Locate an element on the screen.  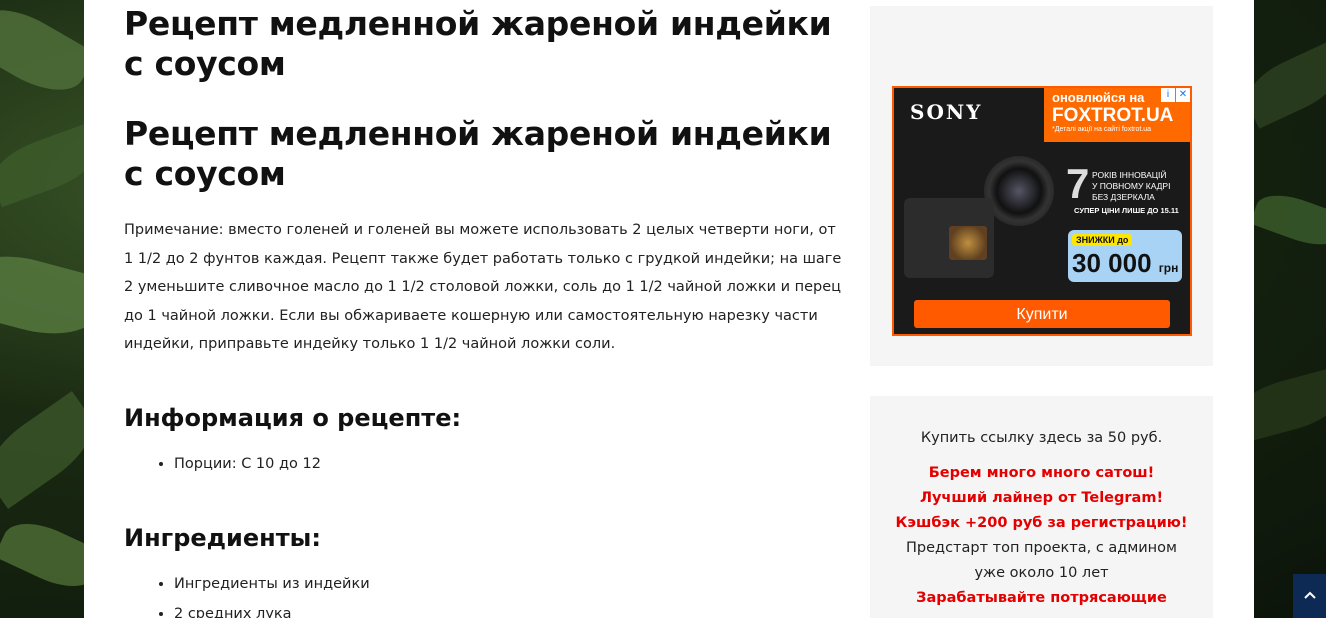
chevron-up-icon is located at coordinates (1309, 595).